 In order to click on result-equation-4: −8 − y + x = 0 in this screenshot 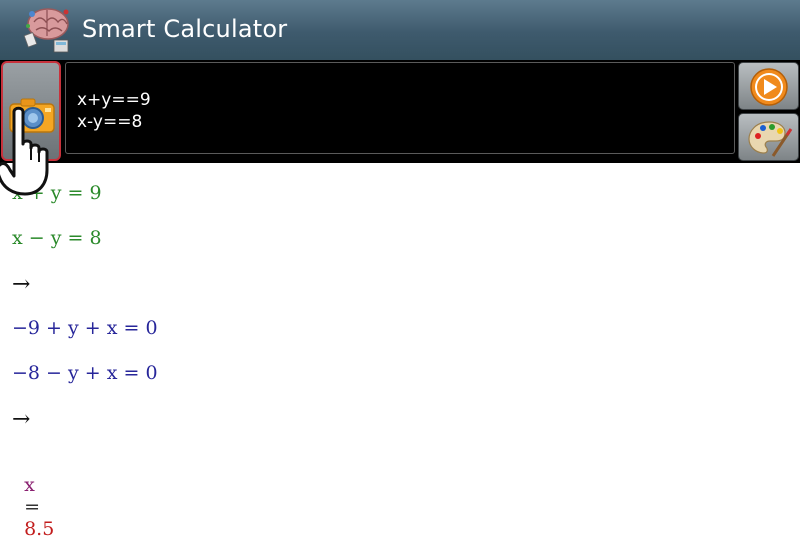, I will do `click(85, 373)`.